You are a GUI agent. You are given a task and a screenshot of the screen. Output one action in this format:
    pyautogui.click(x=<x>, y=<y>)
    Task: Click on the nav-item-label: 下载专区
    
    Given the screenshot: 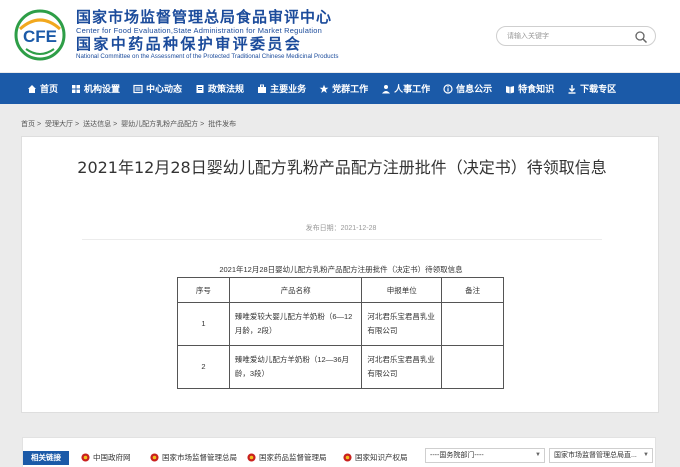 What is the action you would take?
    pyautogui.click(x=598, y=90)
    